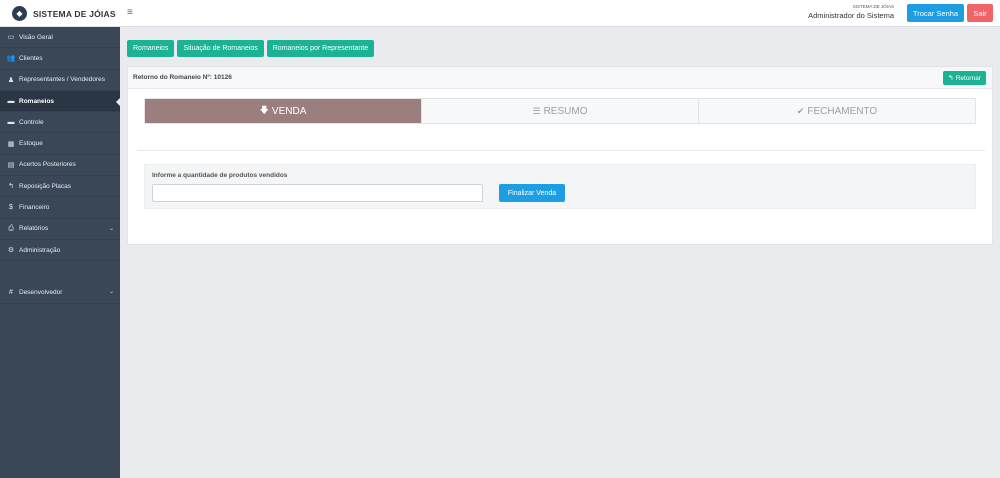  I want to click on sidebar-item-label: Controle, so click(31, 122).